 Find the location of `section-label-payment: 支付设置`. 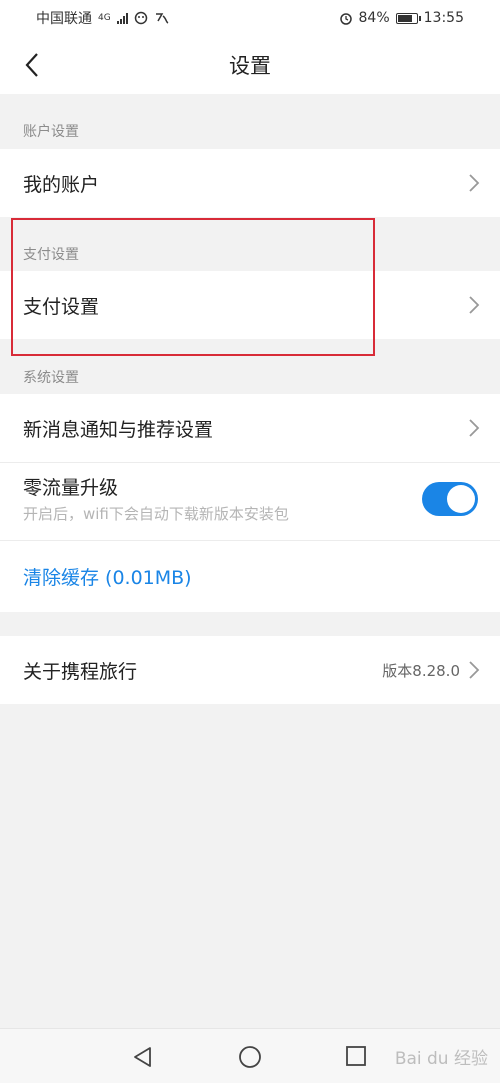

section-label-payment: 支付设置 is located at coordinates (51, 255).